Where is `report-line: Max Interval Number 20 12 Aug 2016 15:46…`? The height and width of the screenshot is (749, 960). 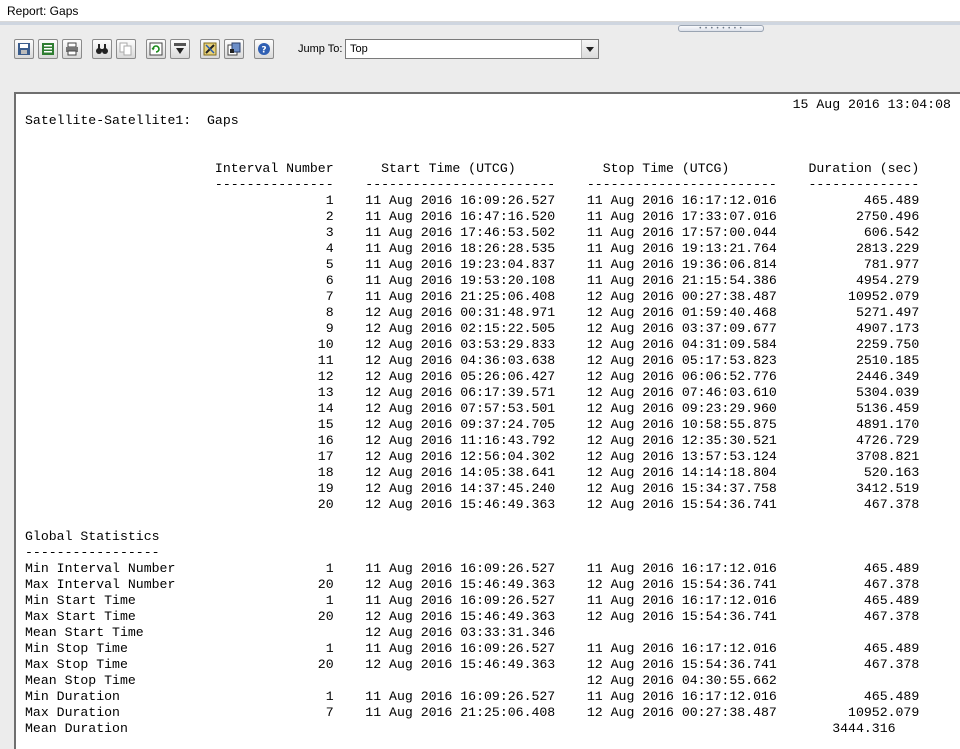
report-line: Max Interval Number 20 12 Aug 2016 15:46… is located at coordinates (472, 584).